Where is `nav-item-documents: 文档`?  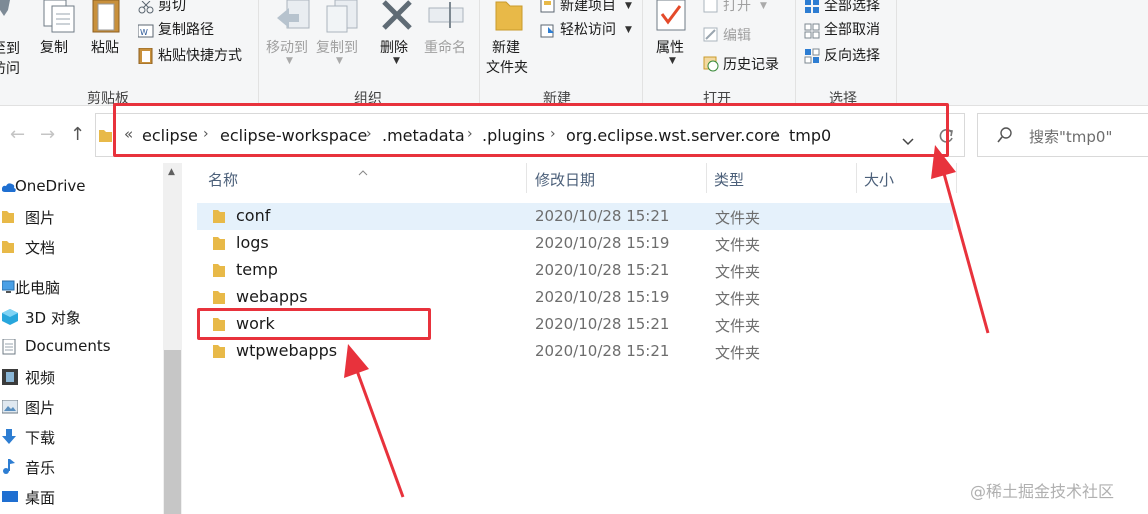 nav-item-documents: 文档 is located at coordinates (80, 247).